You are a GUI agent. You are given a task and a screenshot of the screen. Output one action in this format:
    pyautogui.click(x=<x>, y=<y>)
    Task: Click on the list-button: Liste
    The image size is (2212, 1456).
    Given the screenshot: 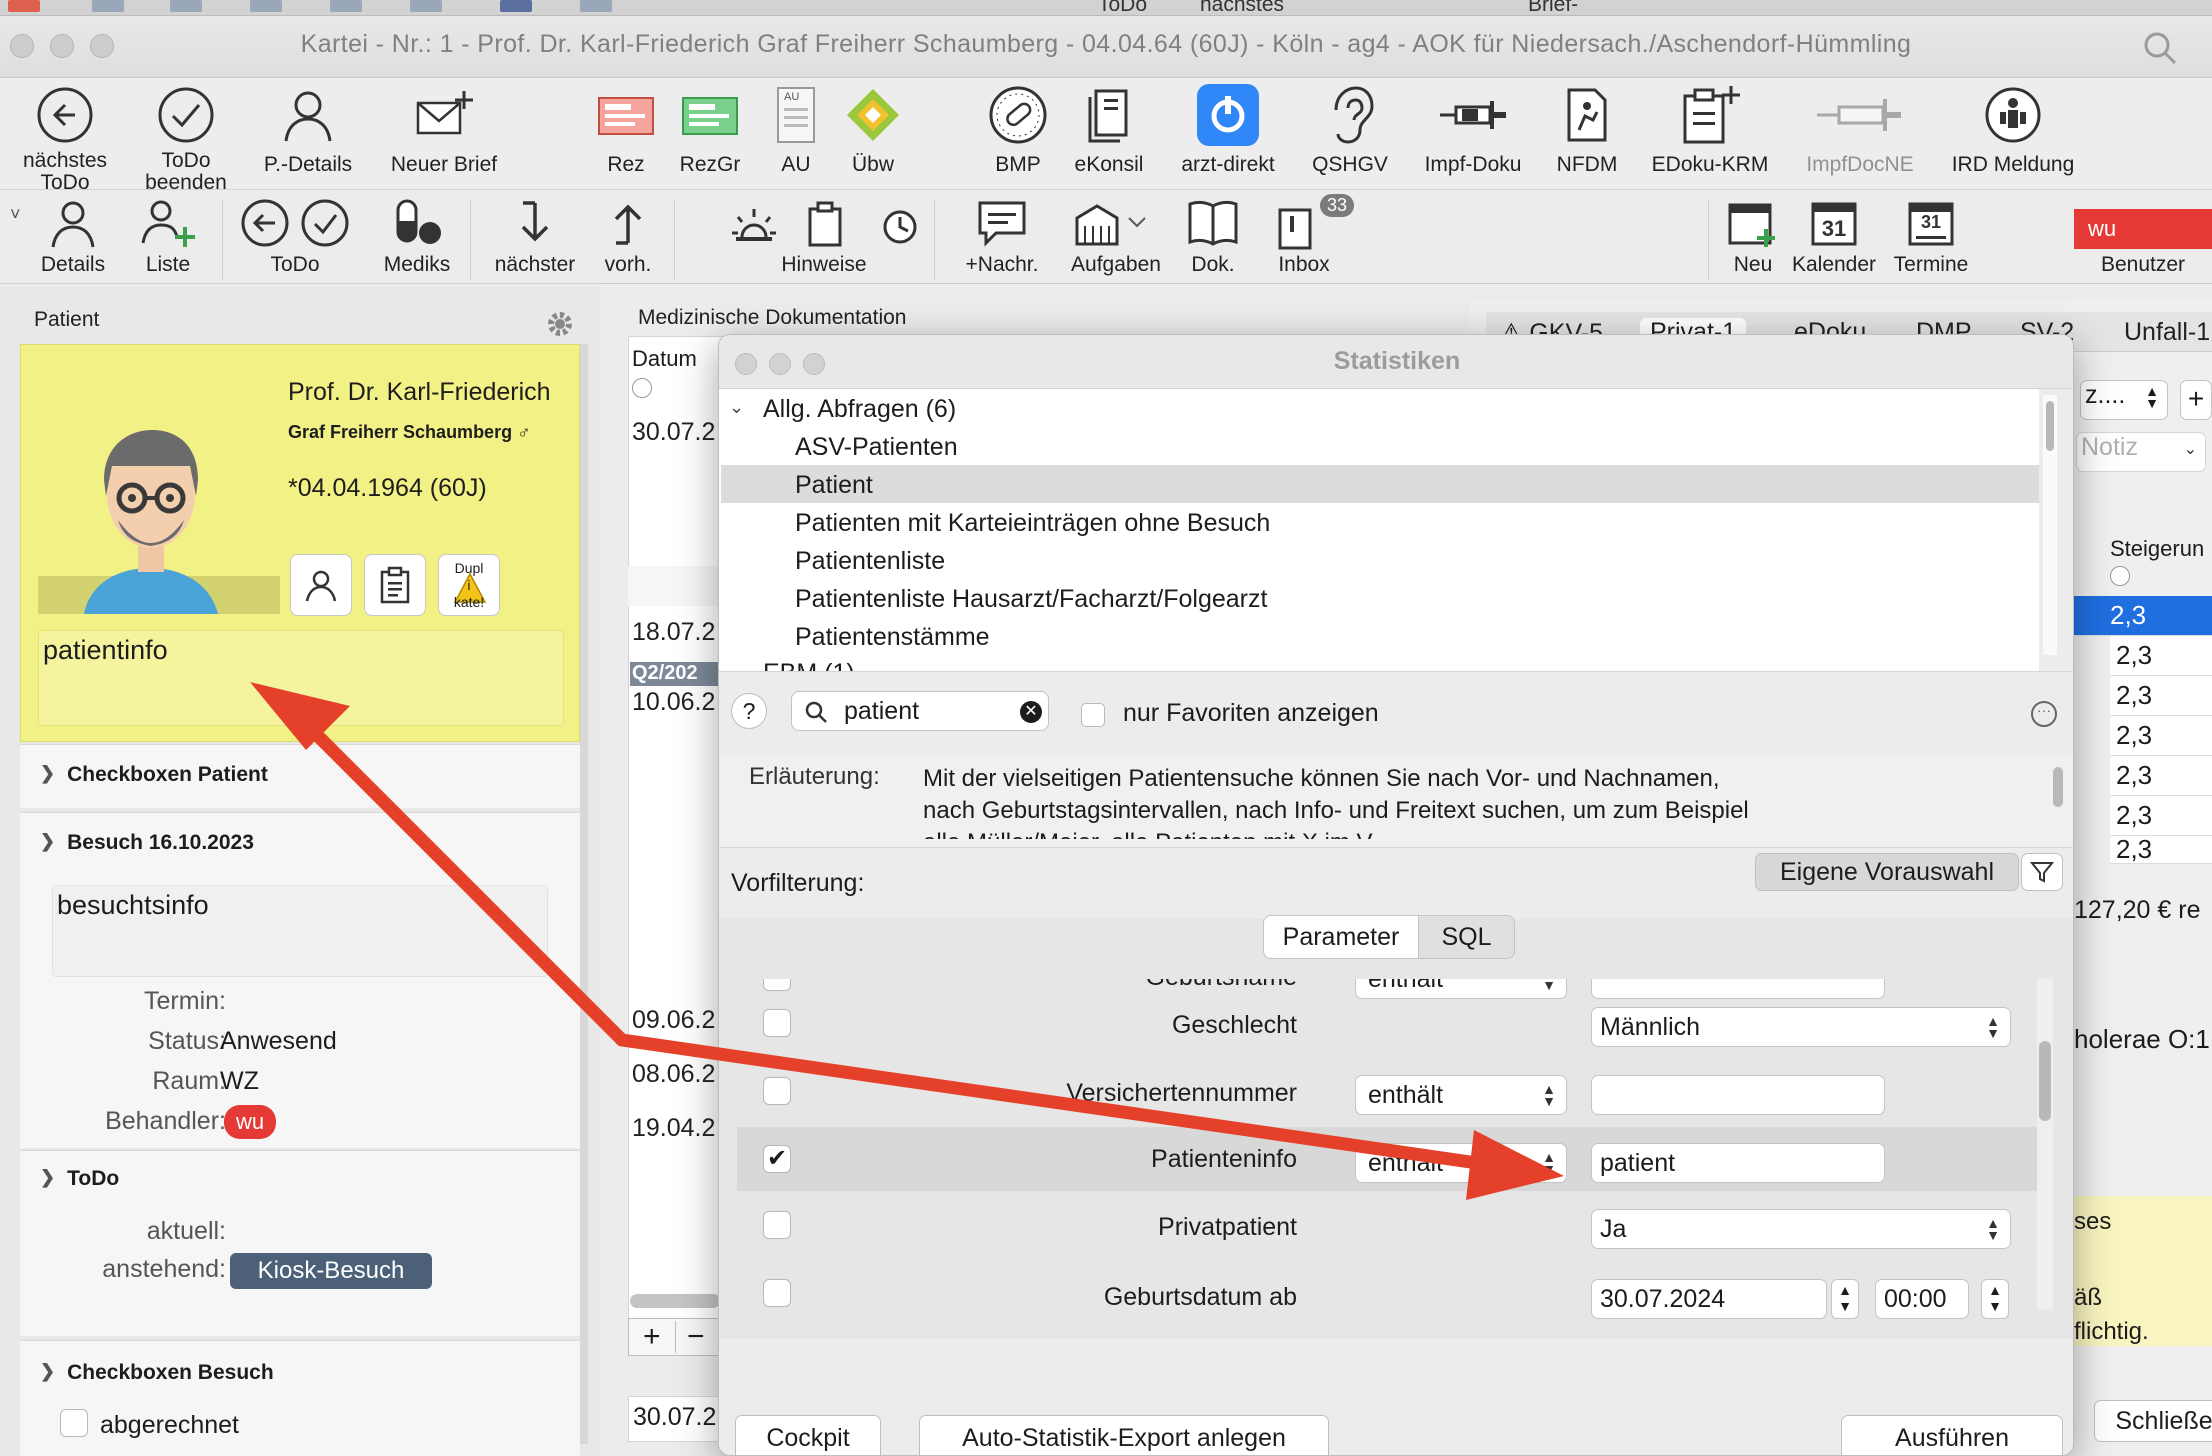 What is the action you would take?
    pyautogui.click(x=168, y=235)
    